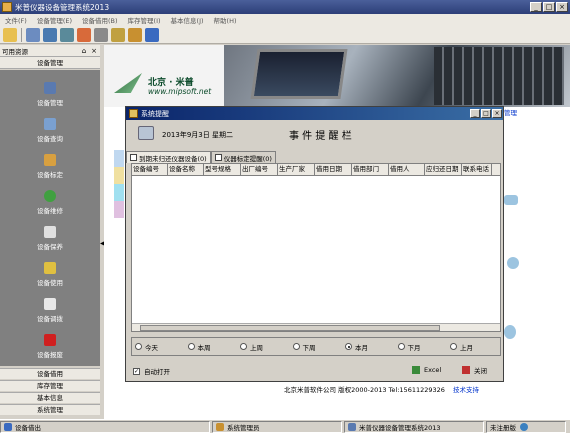 This screenshot has width=570, height=433. Describe the element at coordinates (290, 328) in the screenshot. I see `scrollbar-thumb` at that location.